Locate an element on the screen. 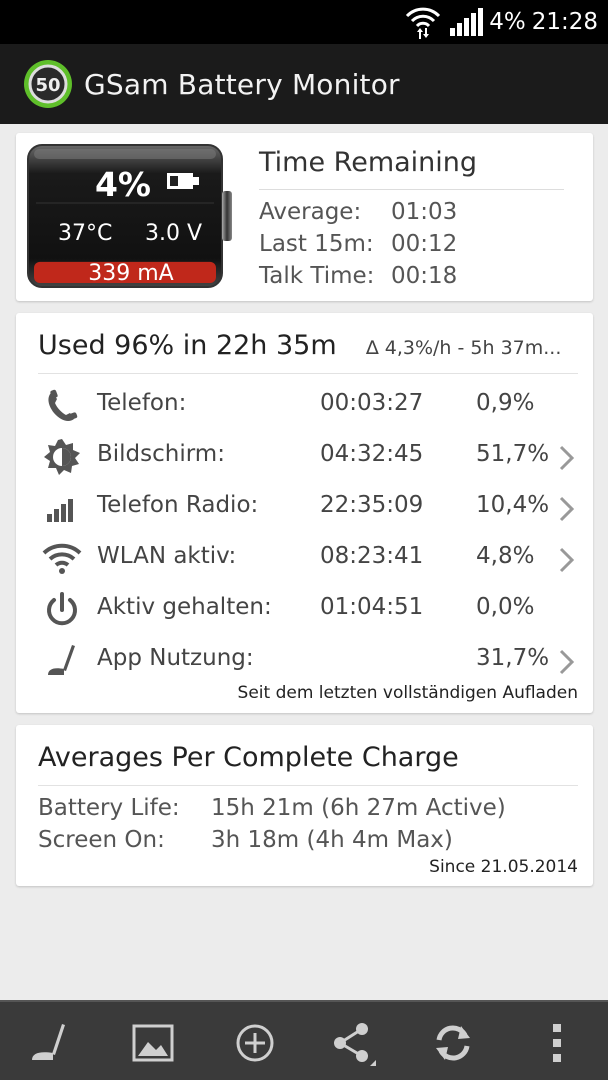 The width and height of the screenshot is (608, 1080). battery-current: 339 mA is located at coordinates (131, 273).